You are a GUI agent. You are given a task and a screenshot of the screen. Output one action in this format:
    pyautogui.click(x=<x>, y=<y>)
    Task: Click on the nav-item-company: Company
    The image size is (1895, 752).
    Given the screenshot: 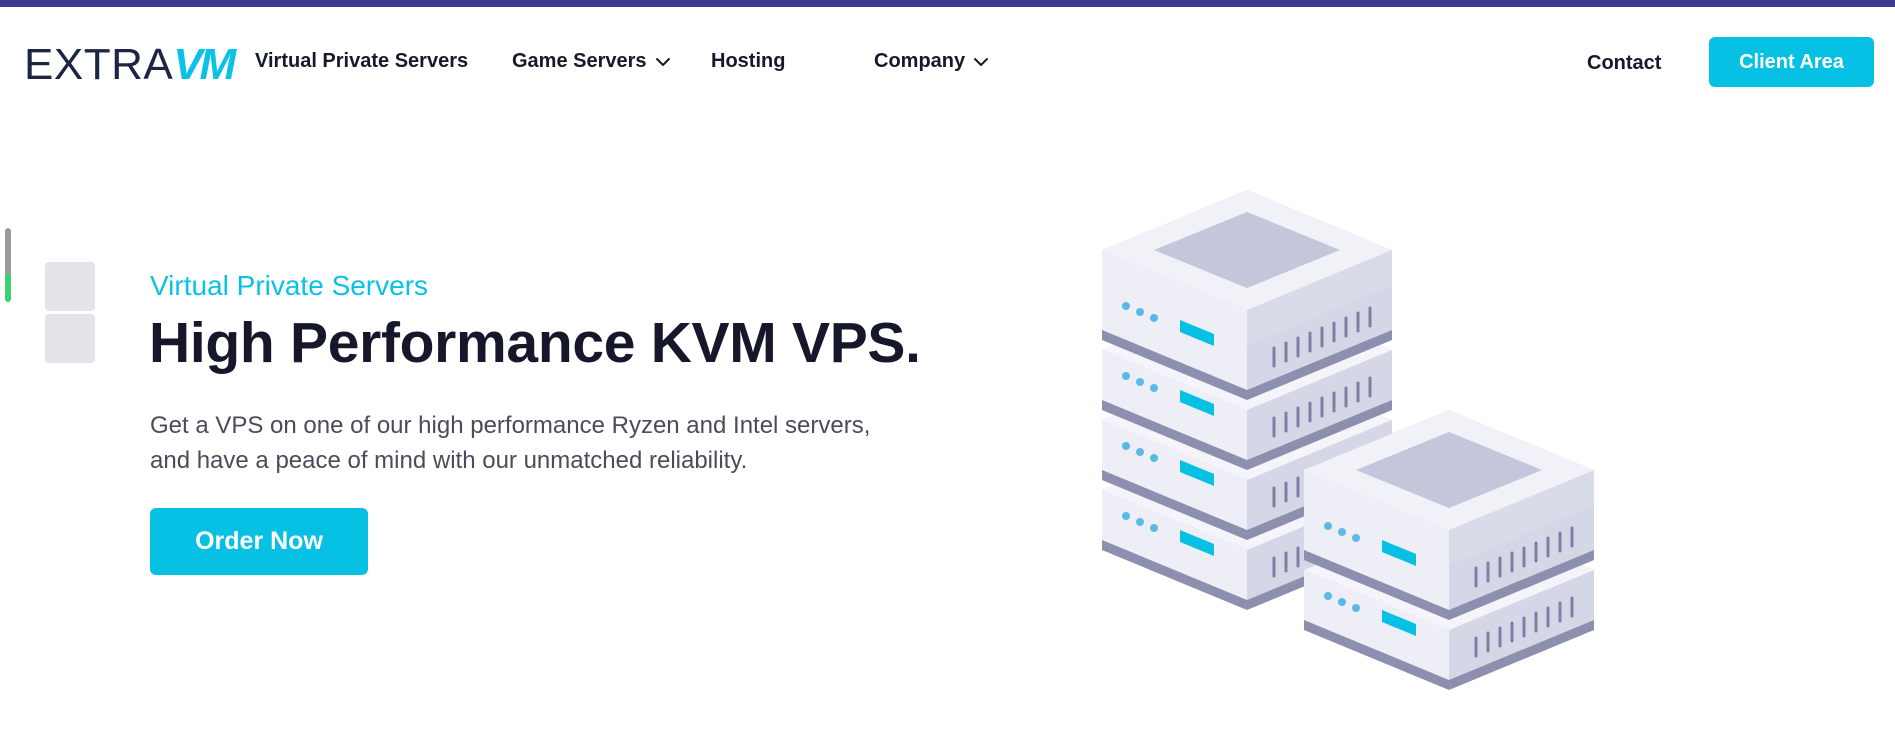 What is the action you would take?
    pyautogui.click(x=931, y=61)
    